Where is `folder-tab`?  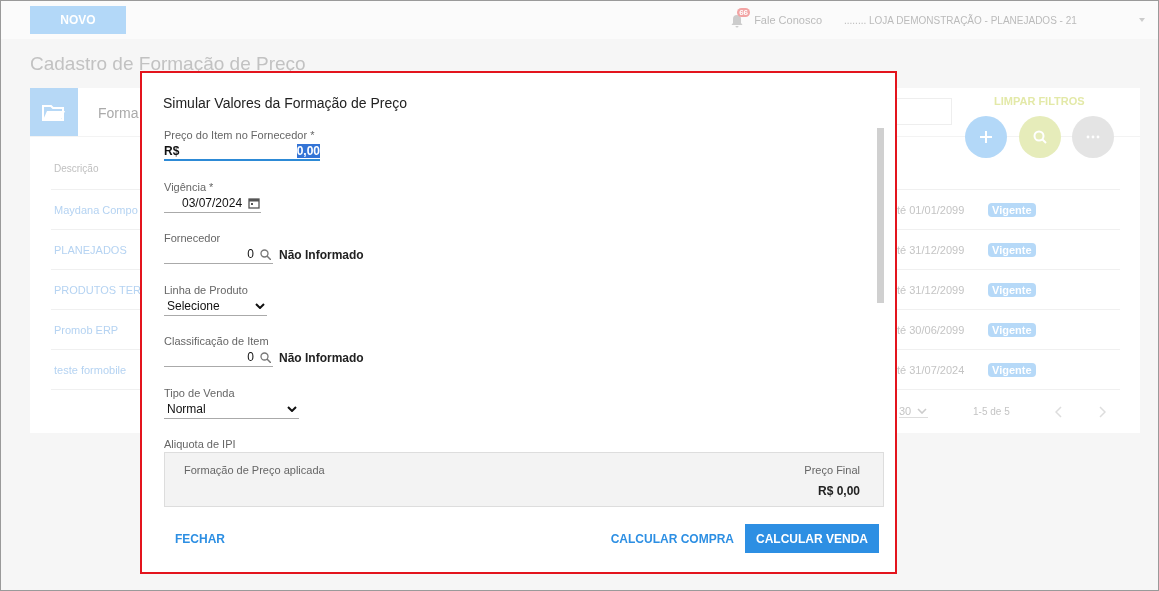 folder-tab is located at coordinates (54, 112).